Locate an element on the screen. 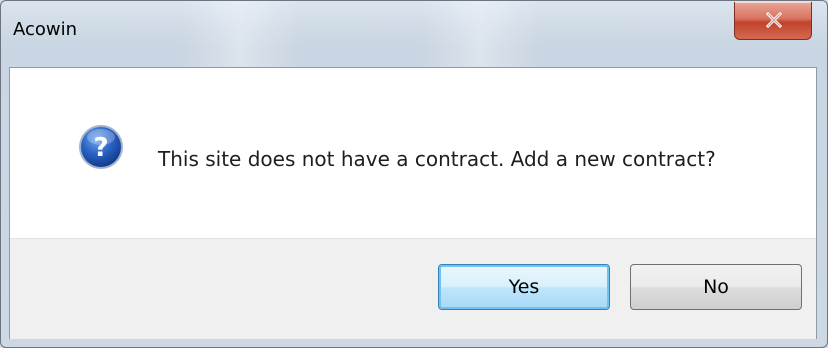  window-title: Acowin is located at coordinates (45, 29).